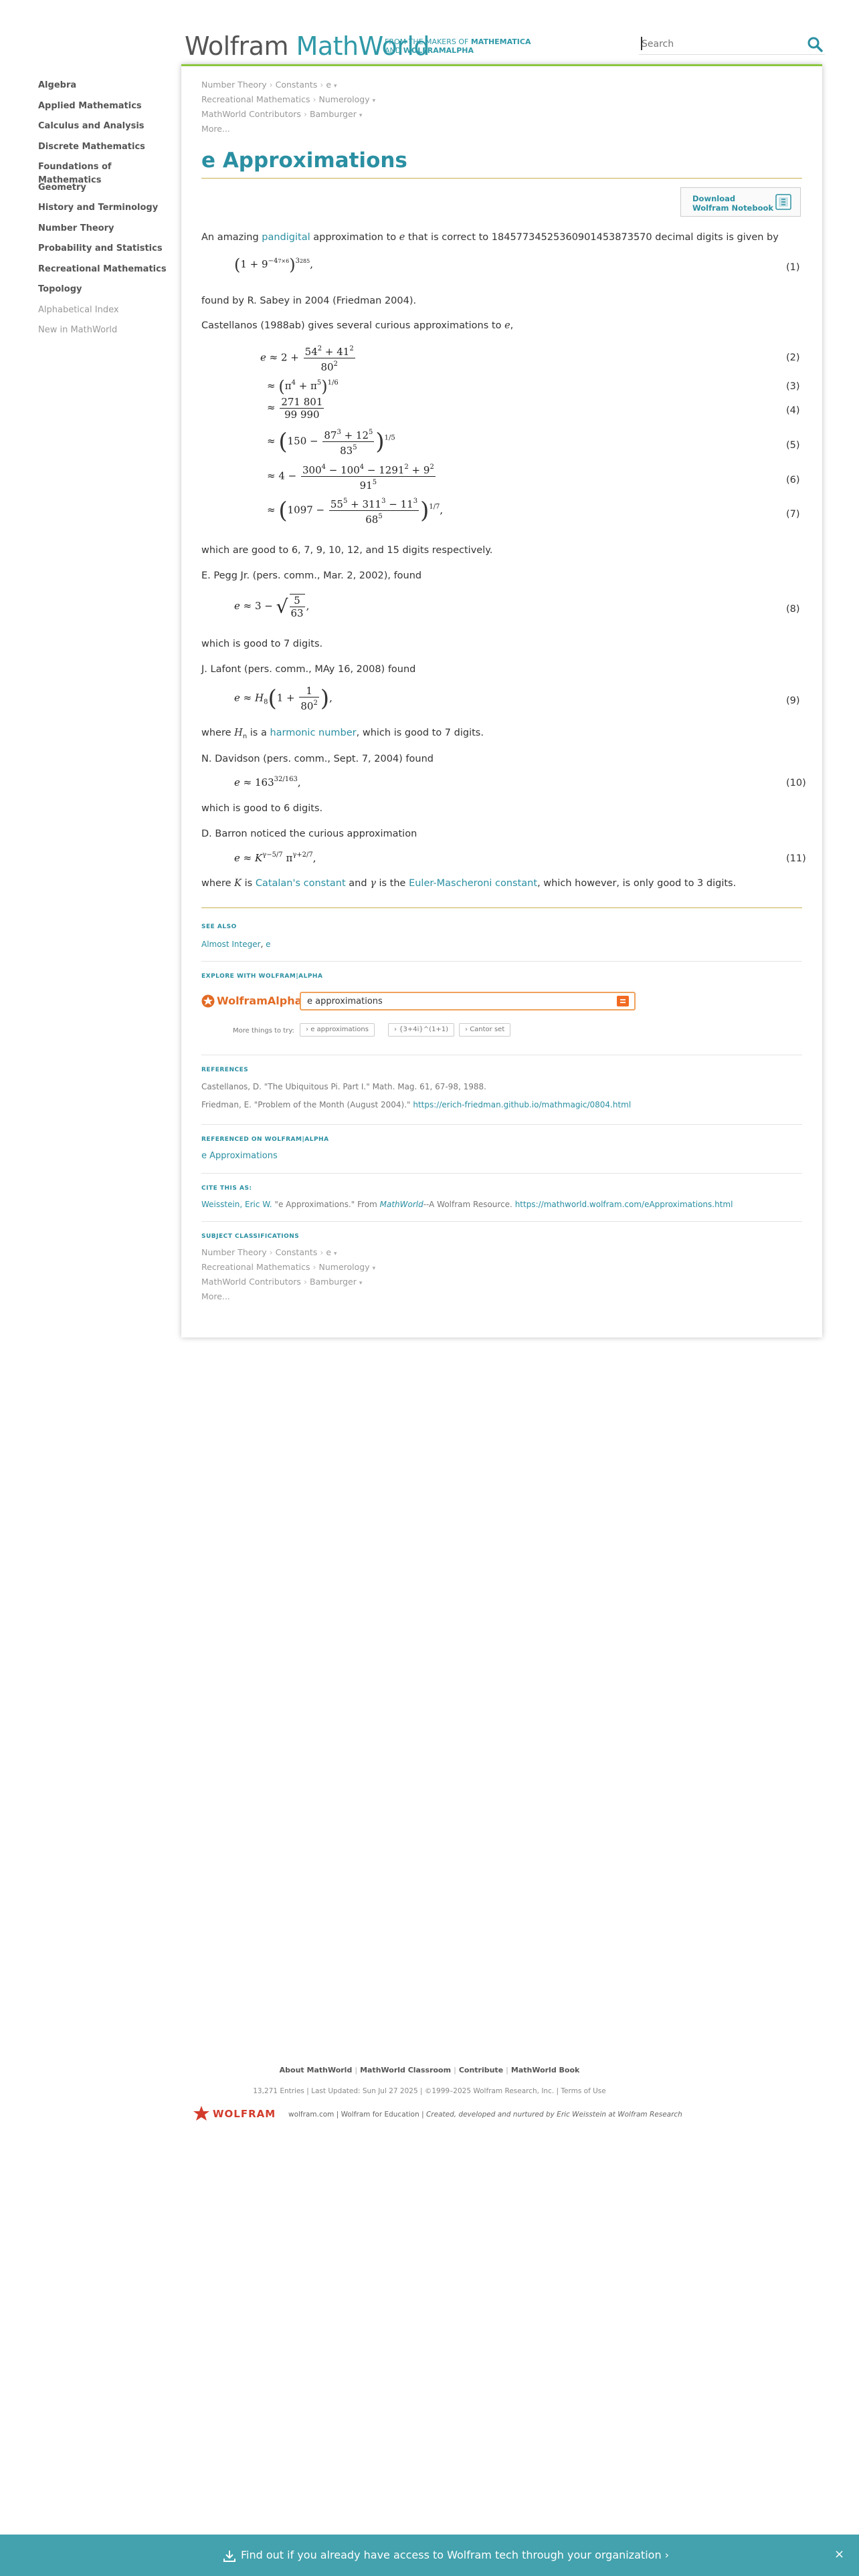 The height and width of the screenshot is (2576, 859). Describe the element at coordinates (473, 883) in the screenshot. I see `euler-mascheroni-link: Euler-Mascheroni constant` at that location.